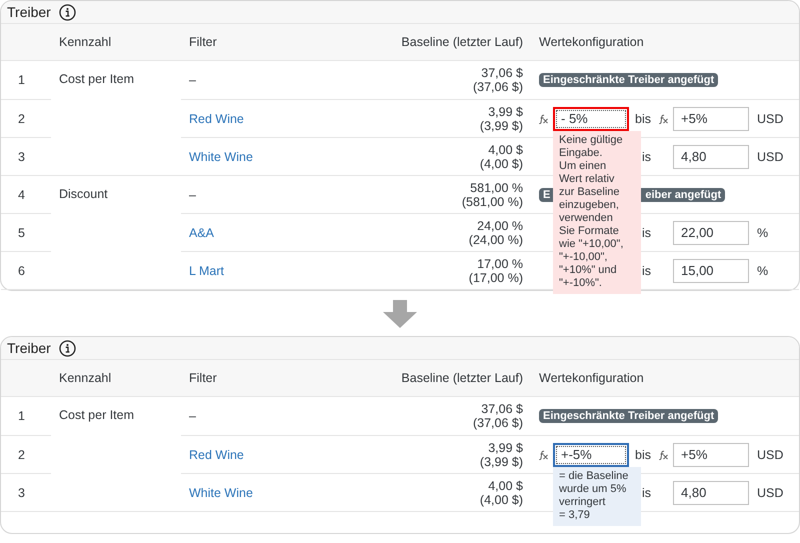  I want to click on to-field: 22,00, so click(711, 232).